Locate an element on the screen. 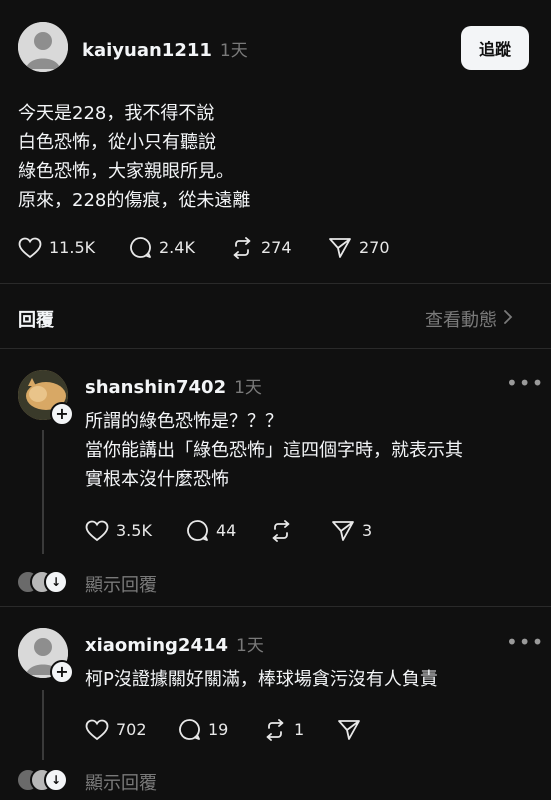  reply-comment-button: 19 is located at coordinates (220, 729).